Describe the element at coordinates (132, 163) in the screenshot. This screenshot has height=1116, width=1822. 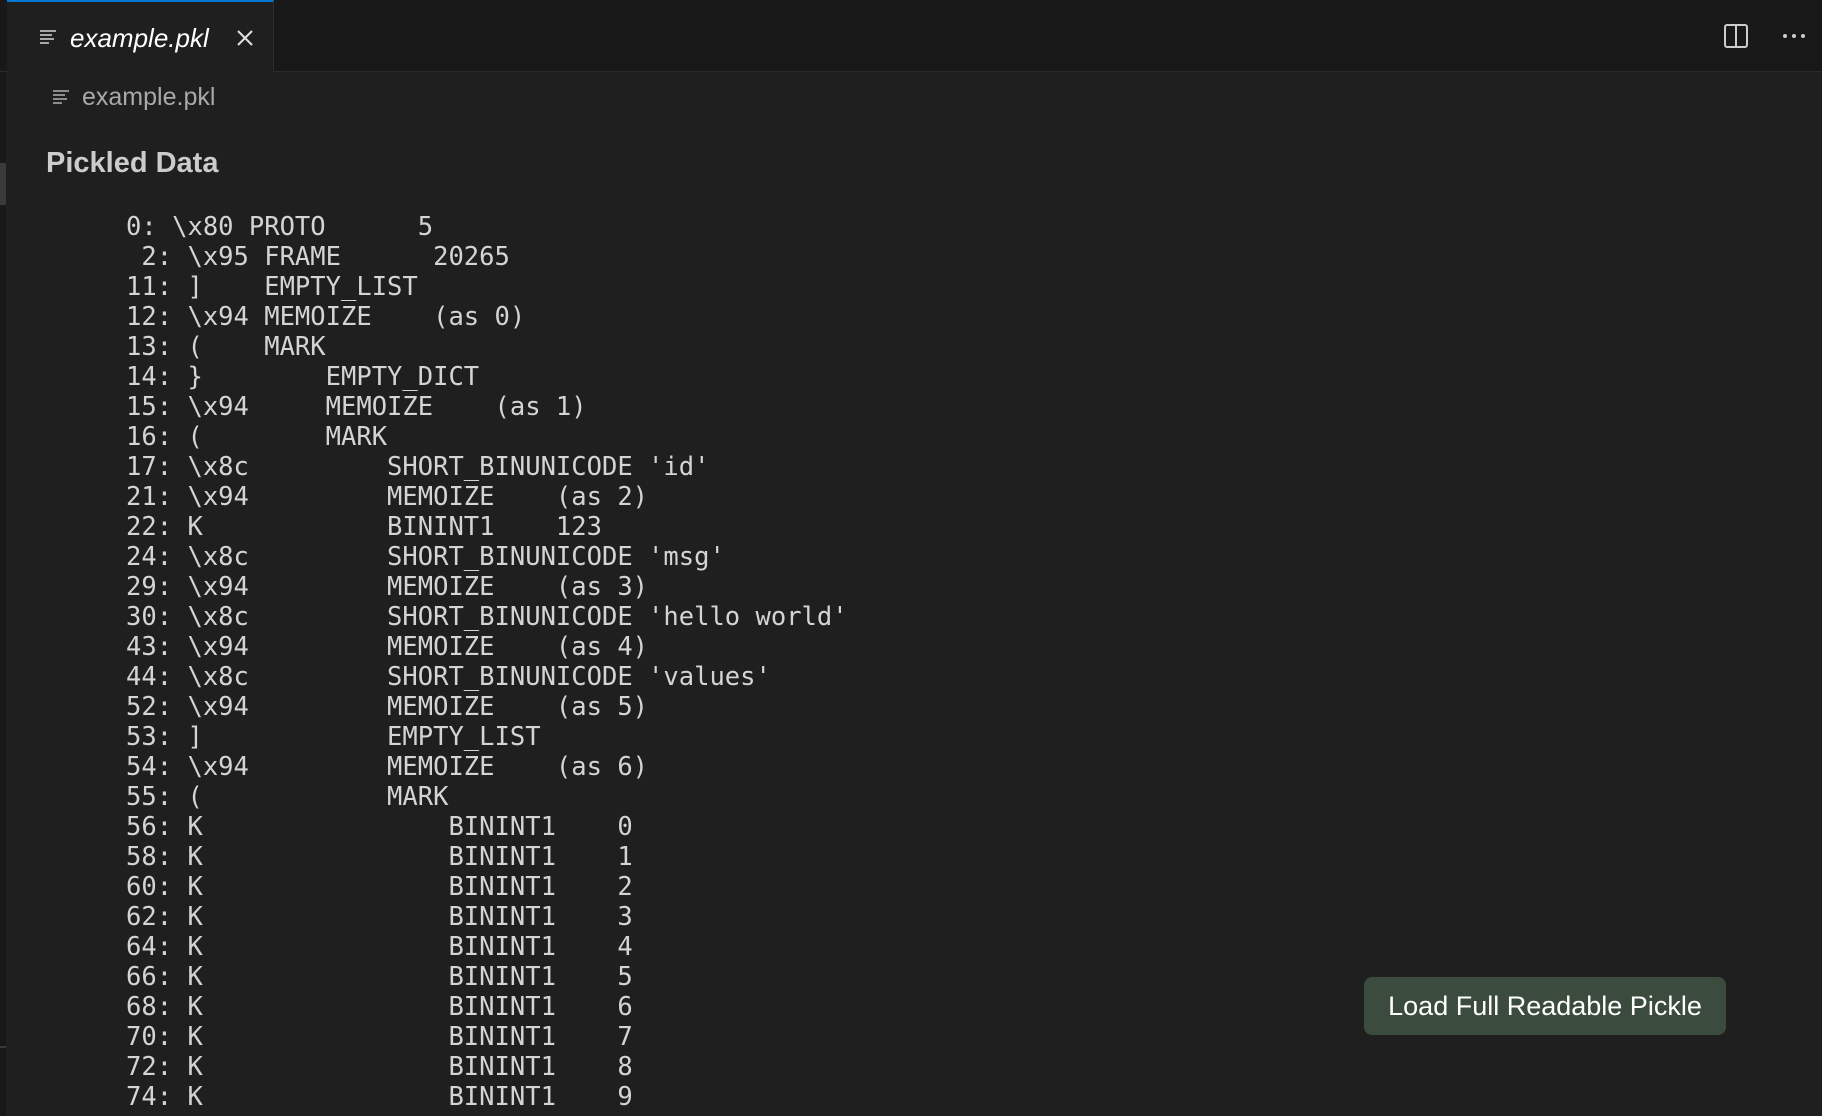
I see `page-title: Pickled Data` at that location.